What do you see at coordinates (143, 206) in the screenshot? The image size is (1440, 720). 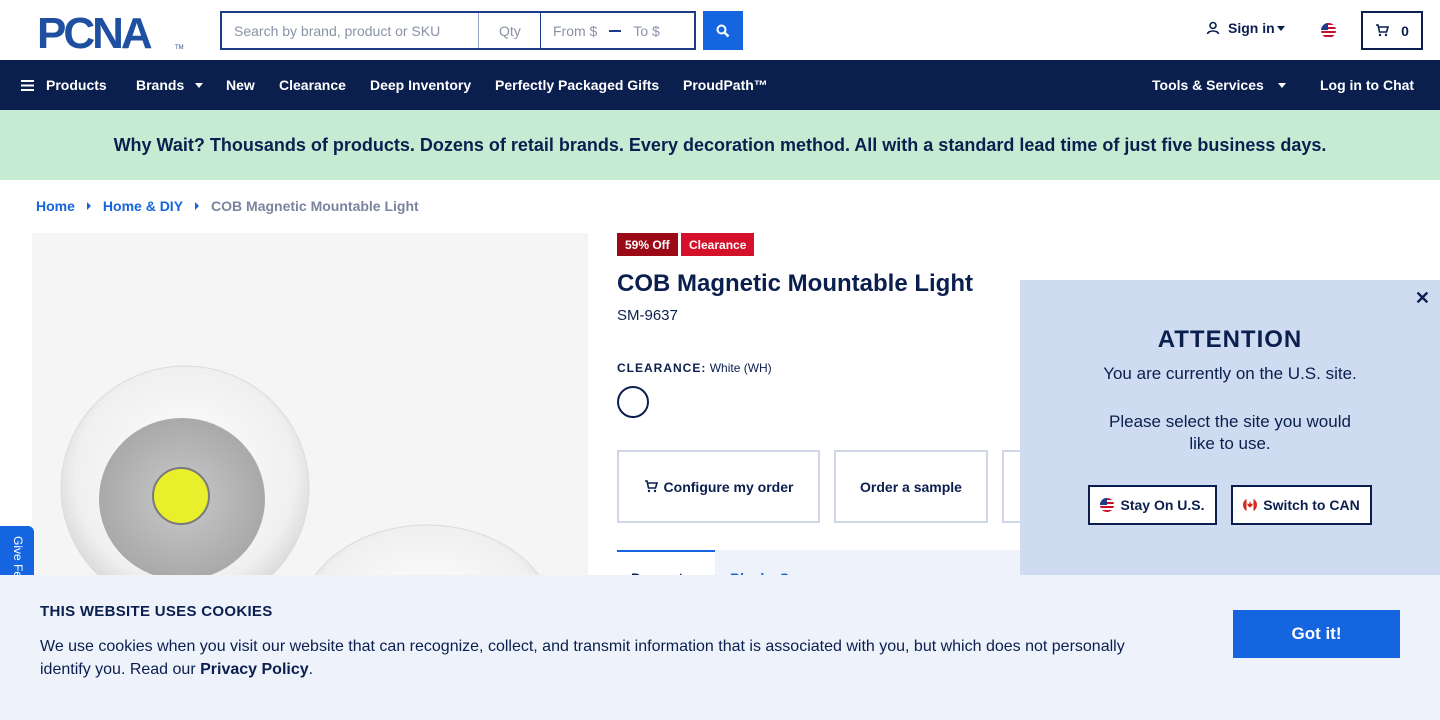 I see `breadcrumb-category: Home & DIY` at bounding box center [143, 206].